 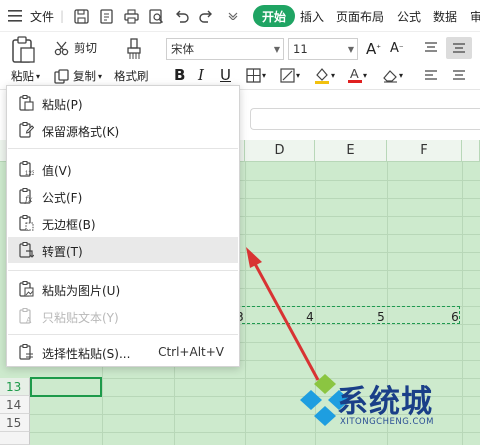 I want to click on tab-insert: 插入, so click(x=312, y=16).